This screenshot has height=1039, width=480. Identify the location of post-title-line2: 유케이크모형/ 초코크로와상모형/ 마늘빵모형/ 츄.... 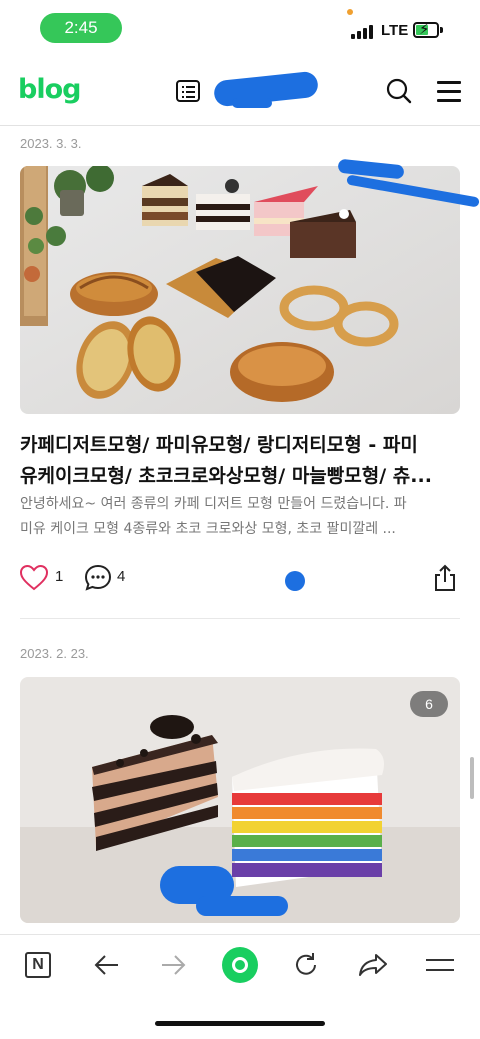
(226, 476).